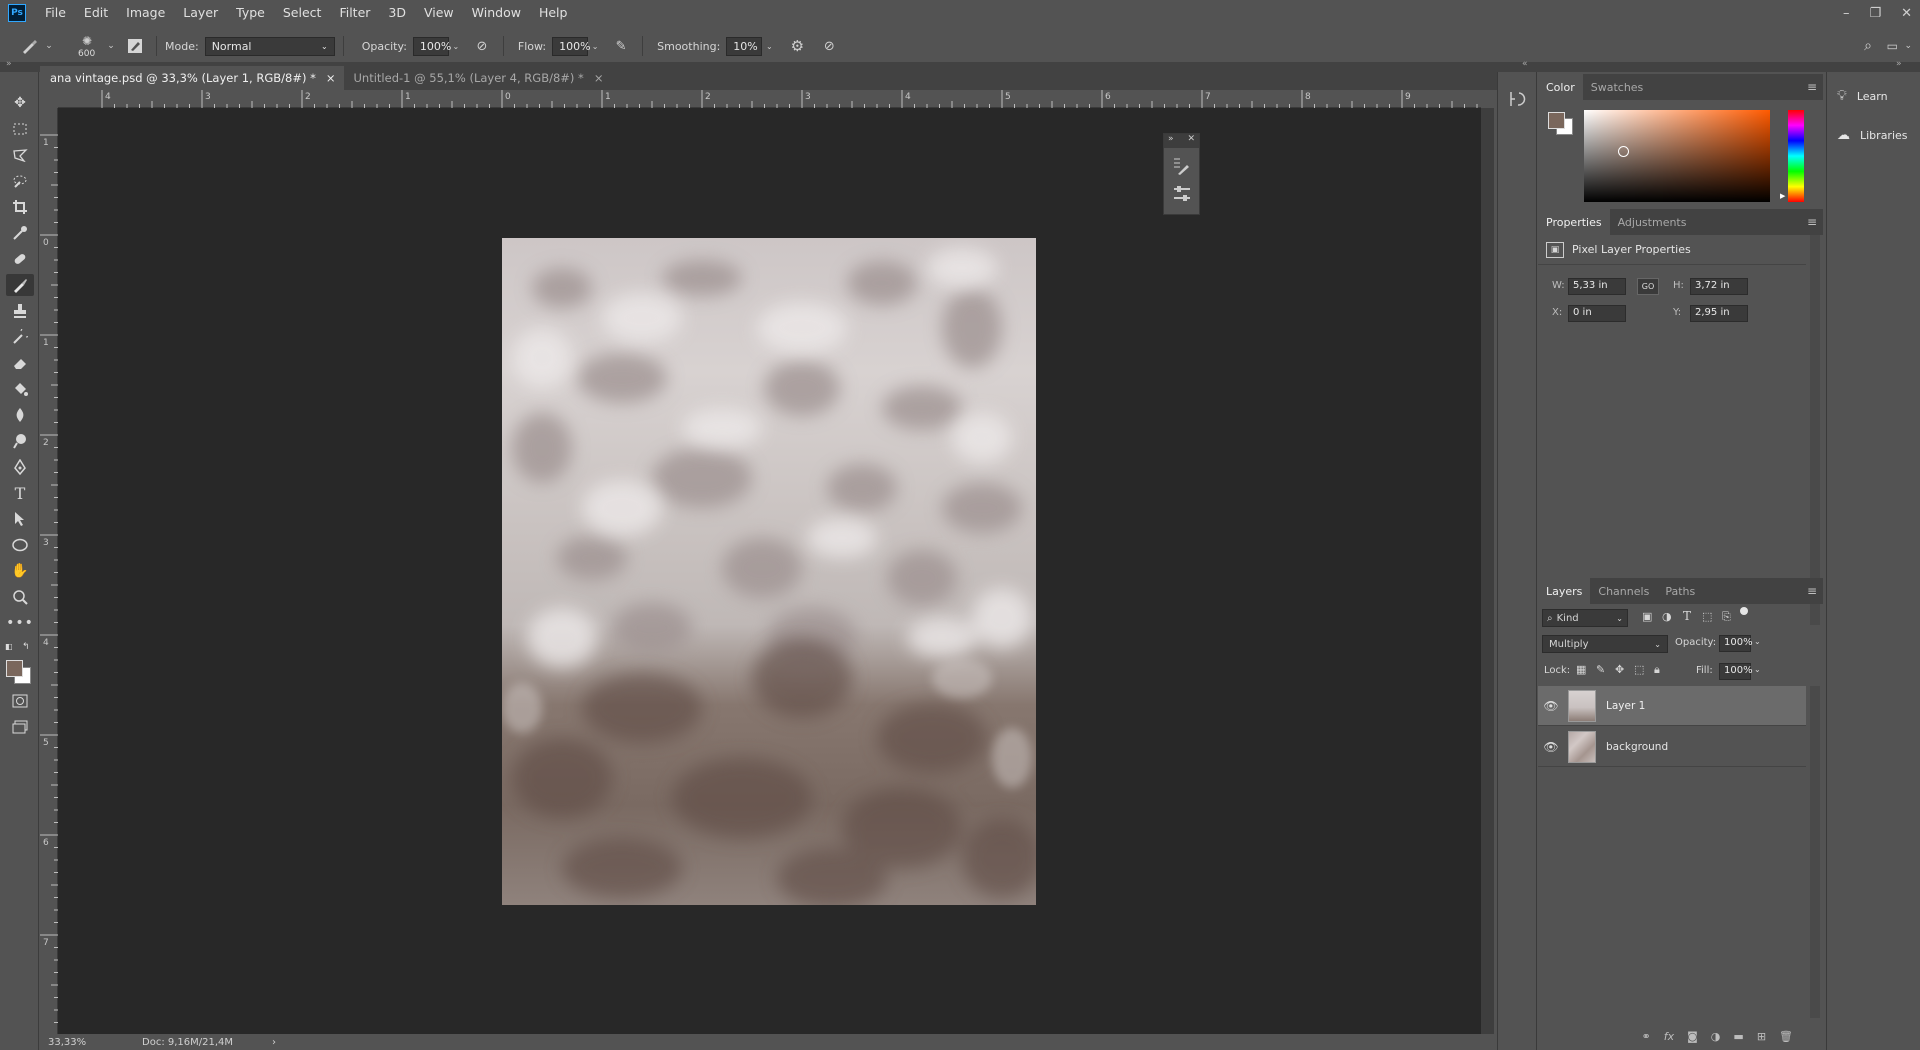 This screenshot has width=1920, height=1050. I want to click on filter-toggle-icon, so click(1744, 611).